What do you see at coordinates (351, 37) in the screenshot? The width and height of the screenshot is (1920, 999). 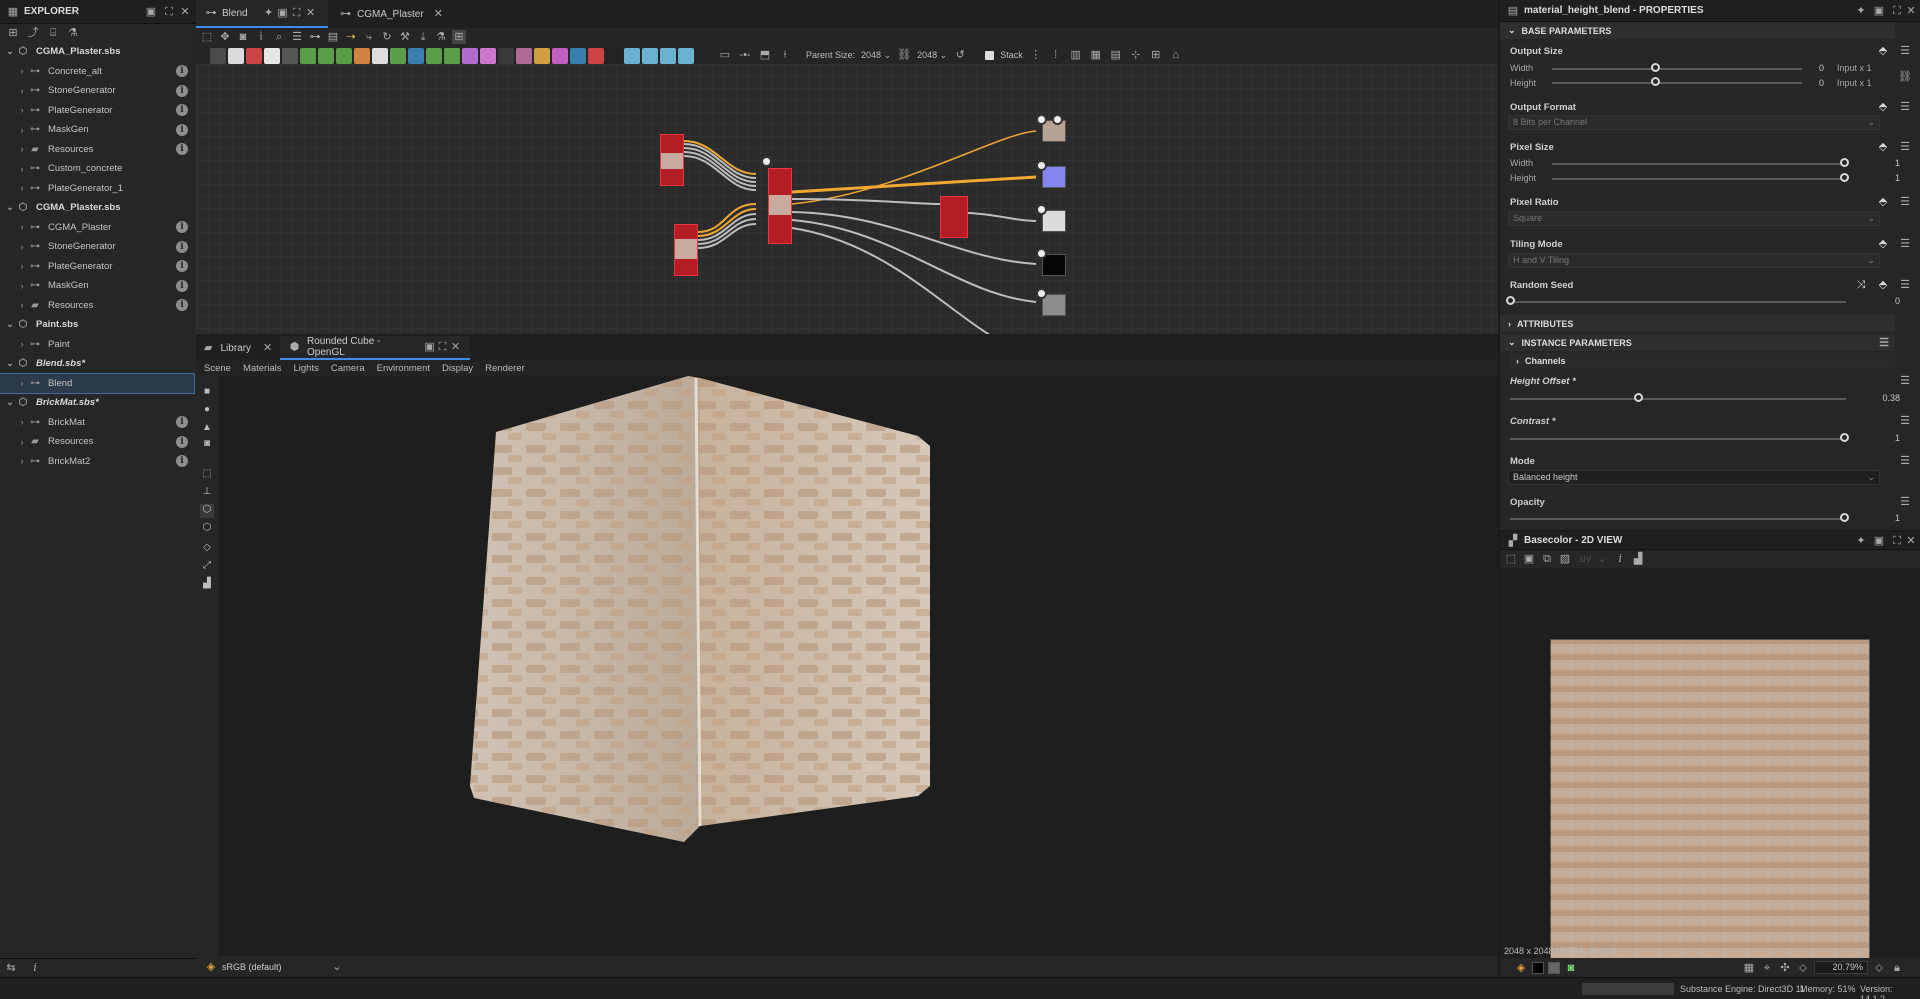 I see `link-icon: ⇢` at bounding box center [351, 37].